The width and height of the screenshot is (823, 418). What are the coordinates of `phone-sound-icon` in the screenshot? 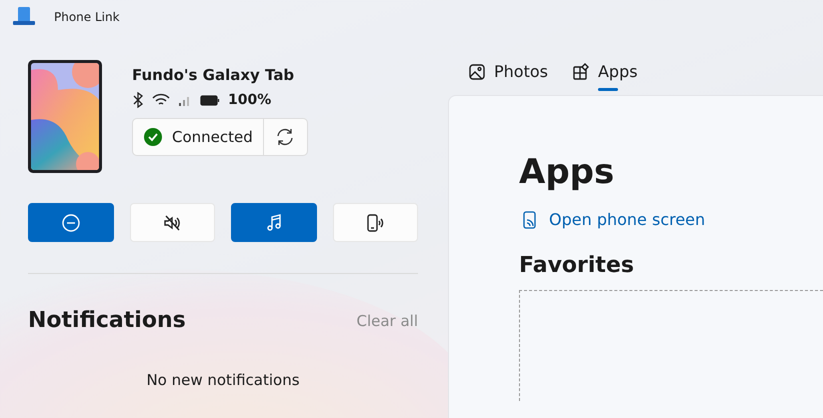 It's located at (375, 223).